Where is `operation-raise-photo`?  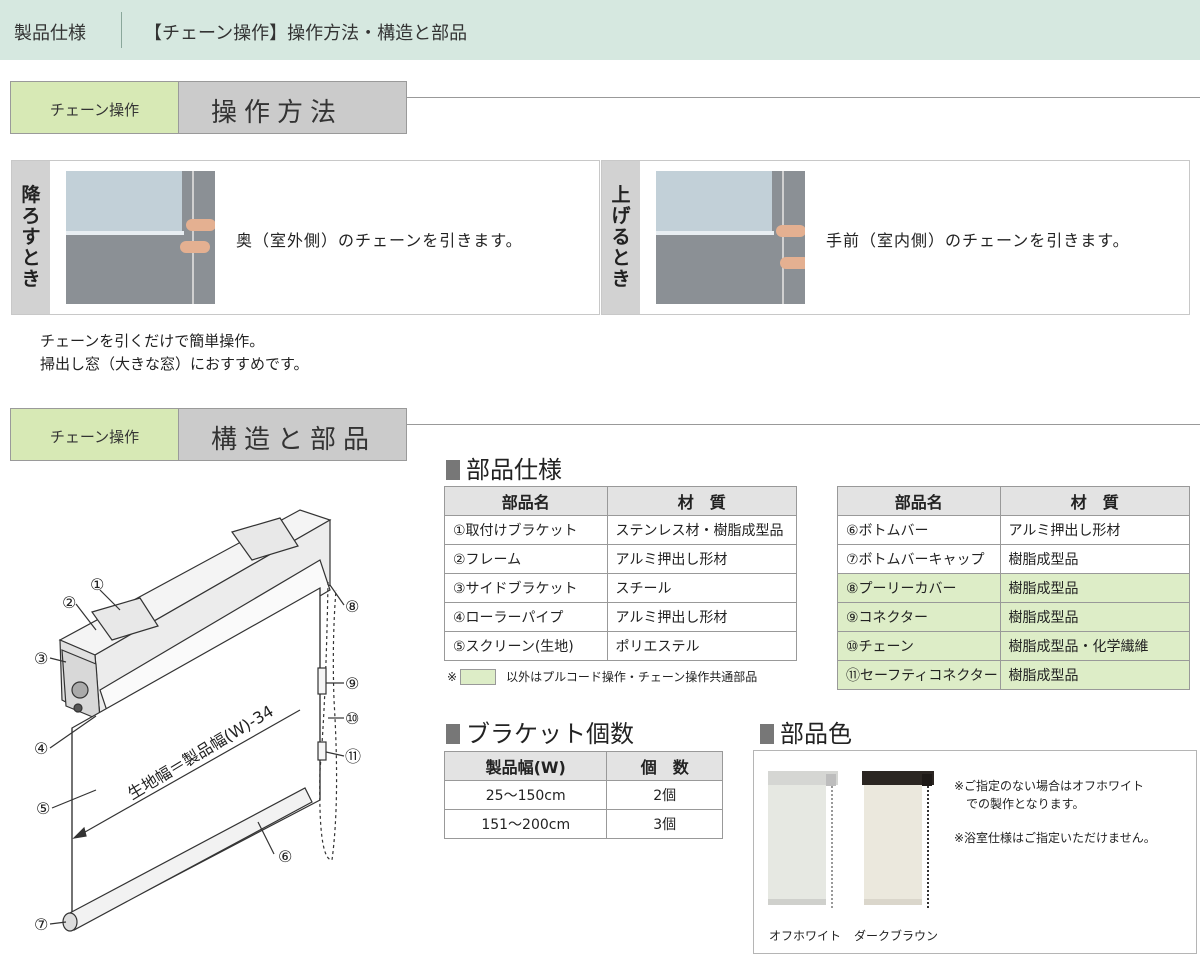
operation-raise-photo is located at coordinates (730, 237).